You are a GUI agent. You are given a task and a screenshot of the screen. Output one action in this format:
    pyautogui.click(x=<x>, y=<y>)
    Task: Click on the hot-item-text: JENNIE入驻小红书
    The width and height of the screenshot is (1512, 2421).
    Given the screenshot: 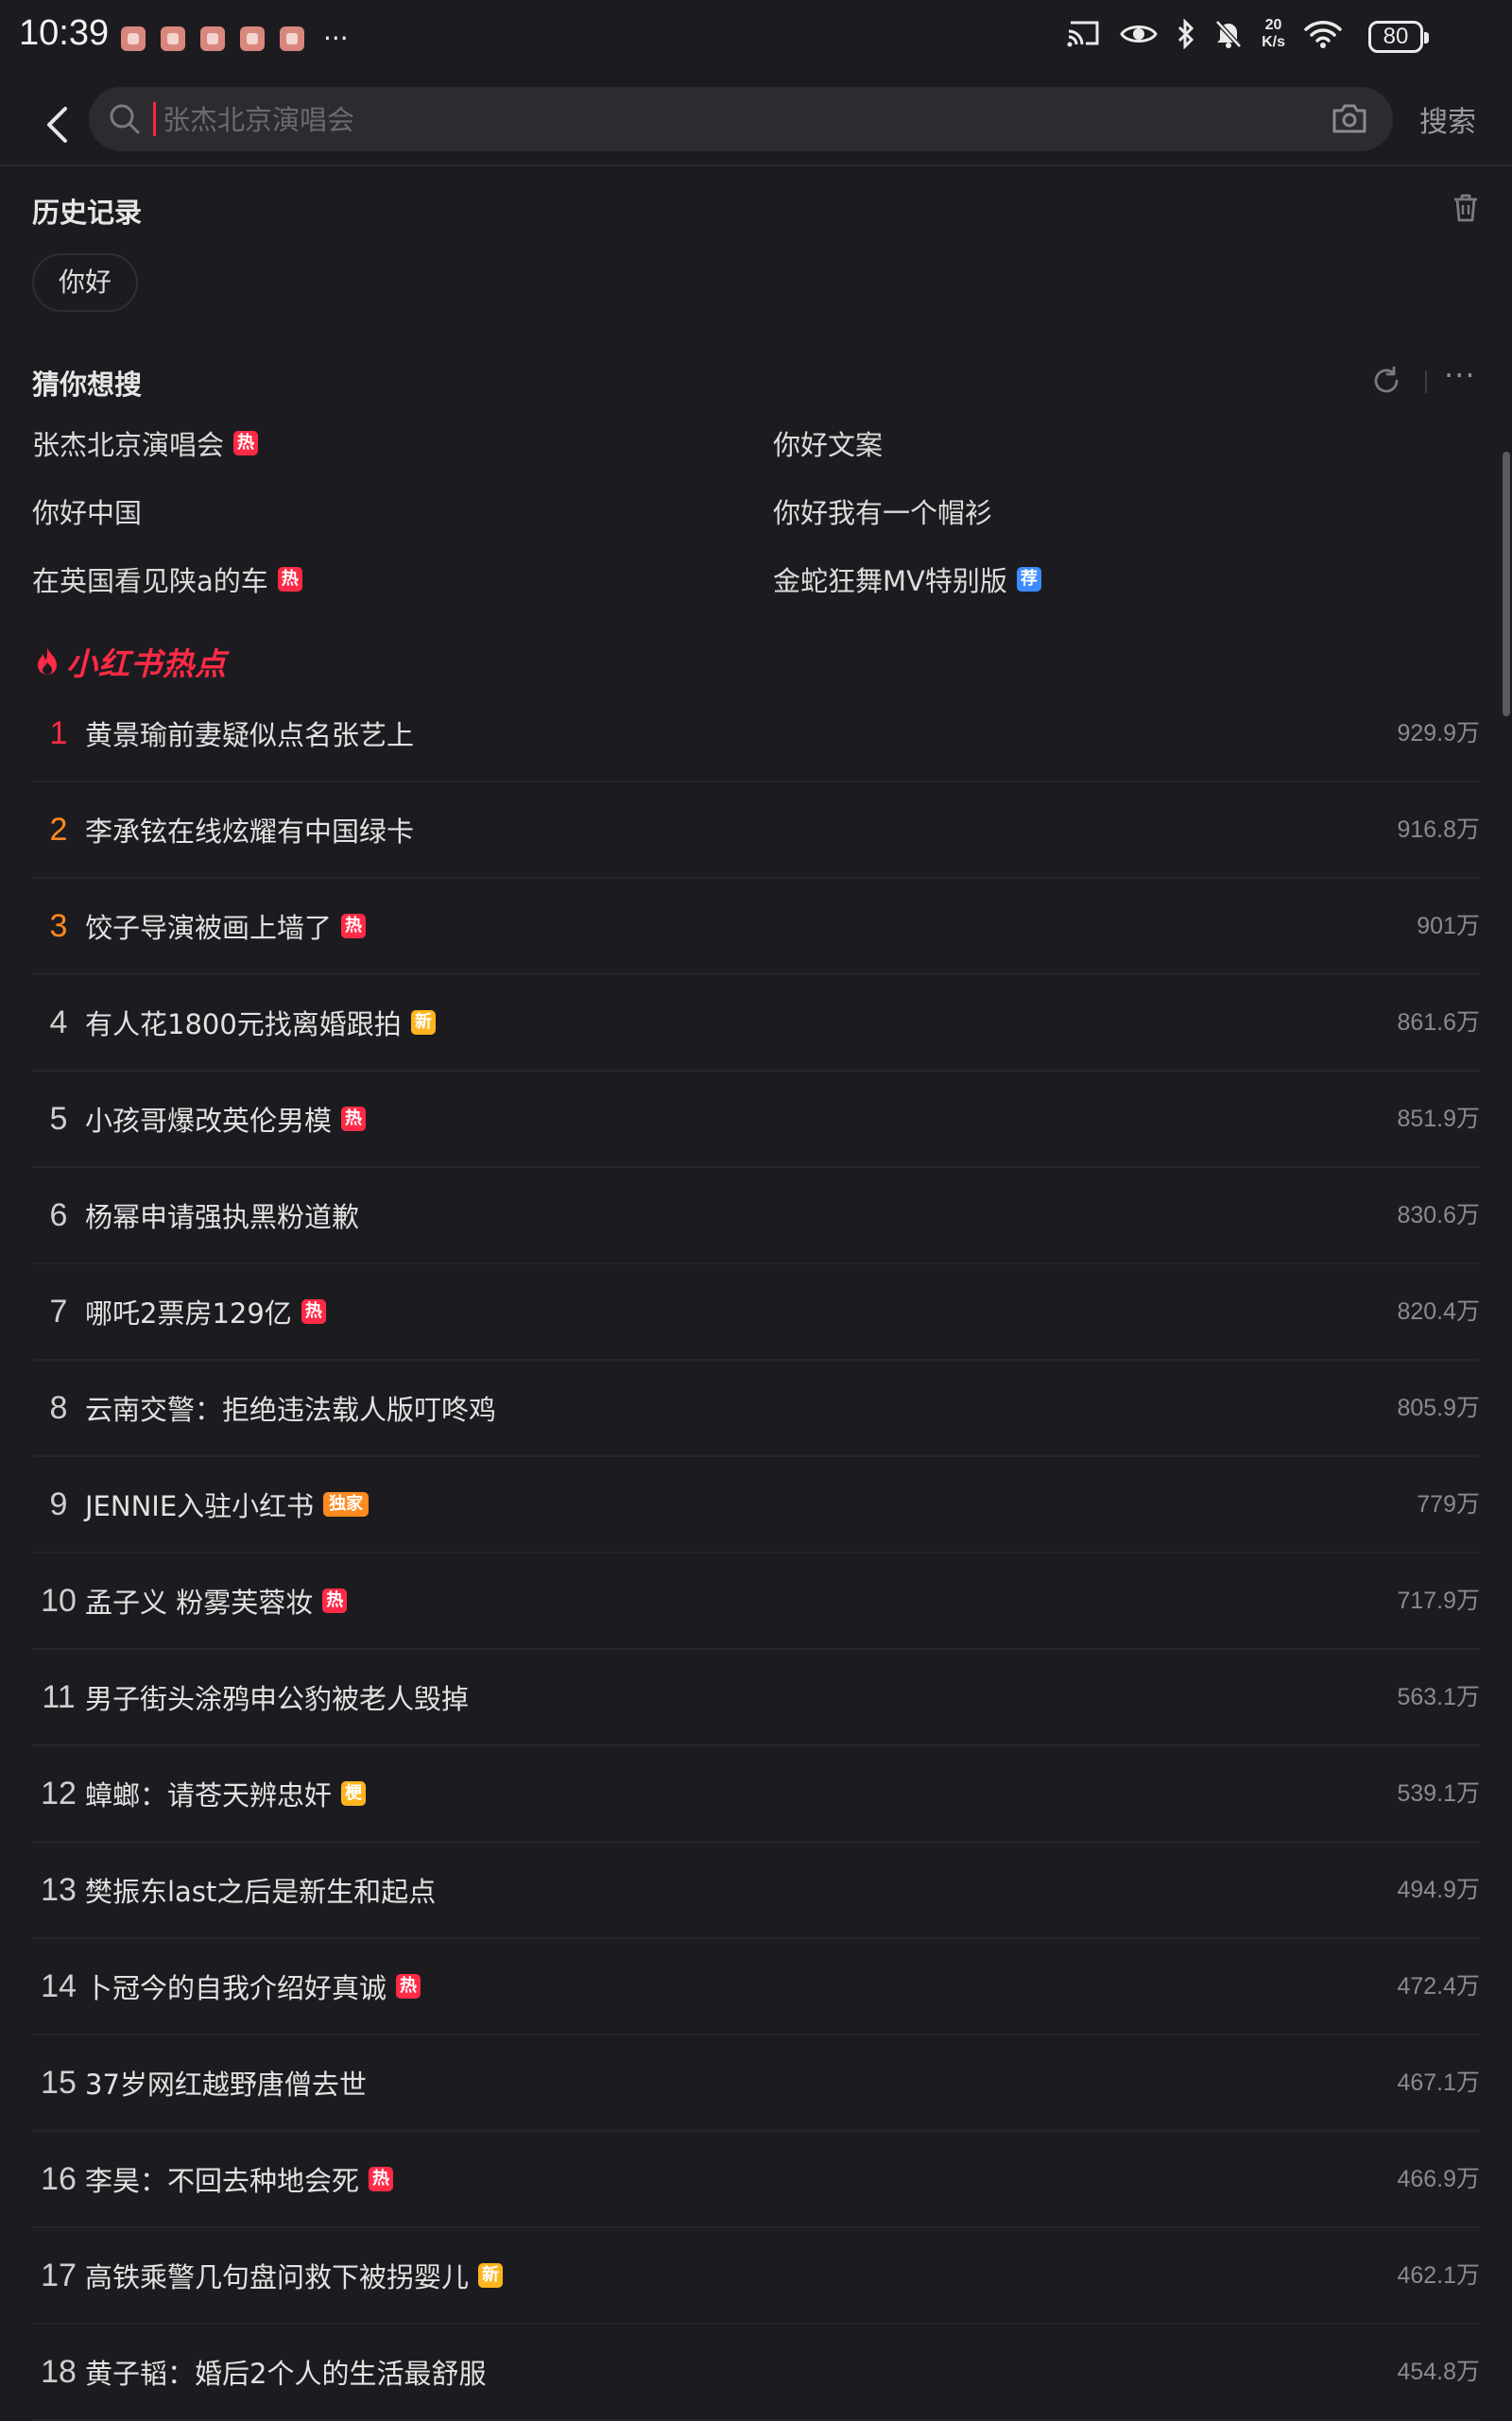 What is the action you would take?
    pyautogui.click(x=200, y=1506)
    